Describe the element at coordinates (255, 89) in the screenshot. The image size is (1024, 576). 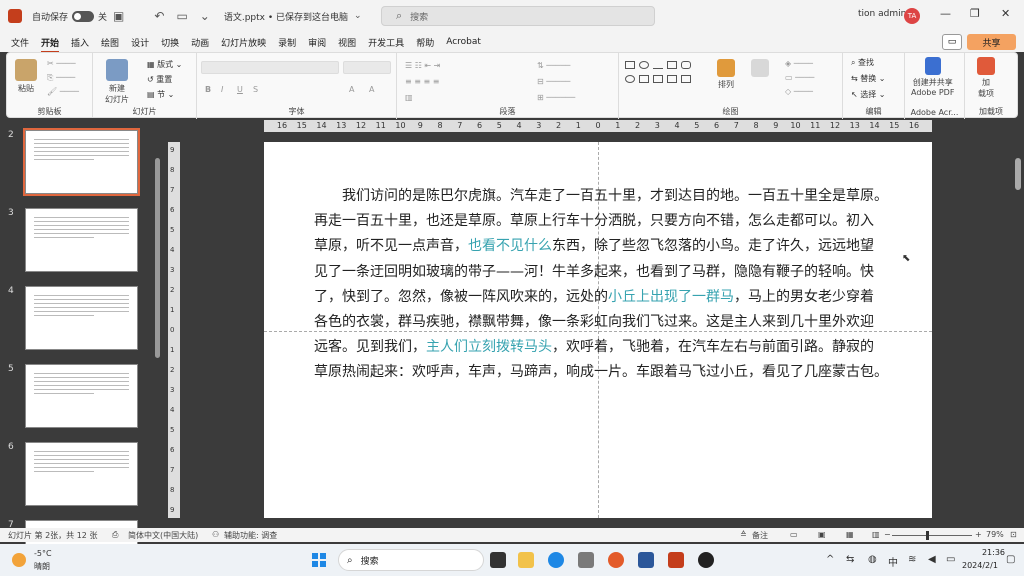
I see `strikethrough-button: S` at that location.